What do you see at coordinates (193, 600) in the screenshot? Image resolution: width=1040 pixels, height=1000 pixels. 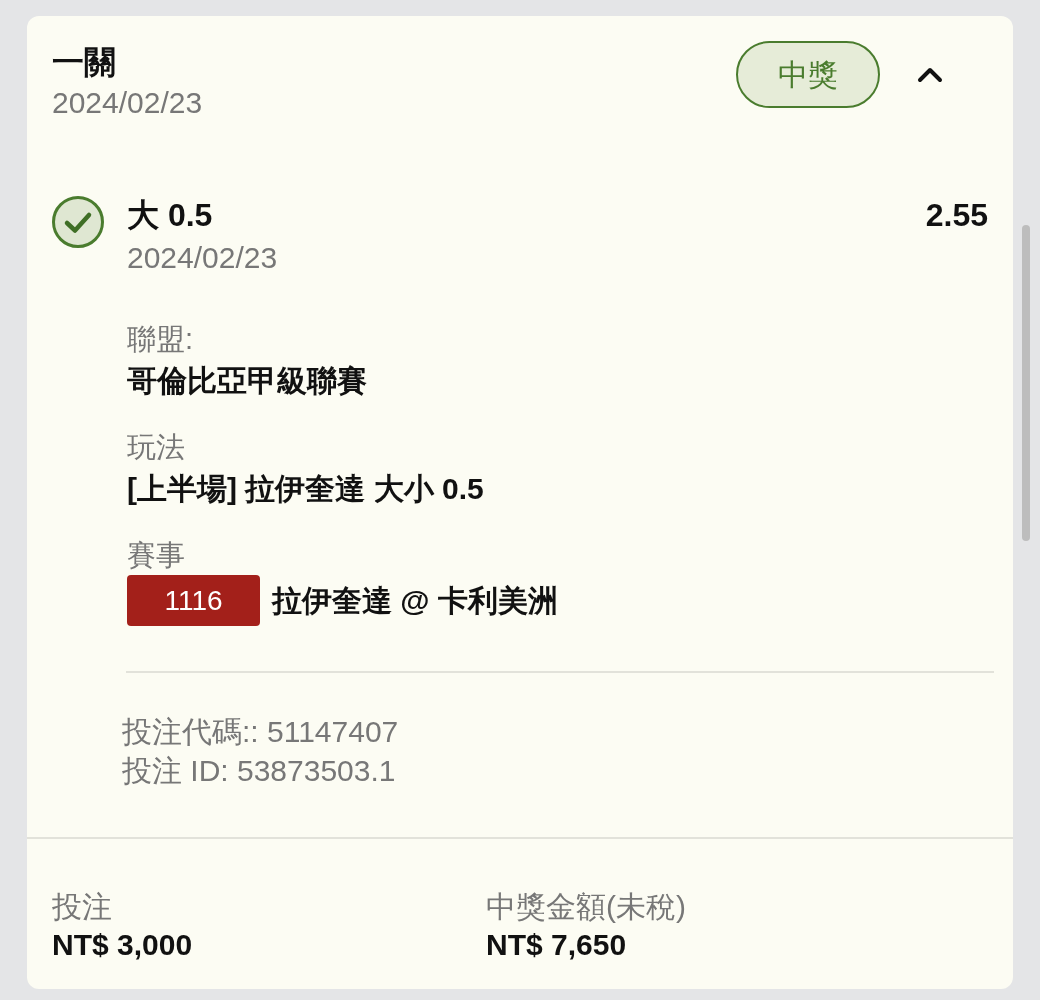 I see `match-id-badge: 1116` at bounding box center [193, 600].